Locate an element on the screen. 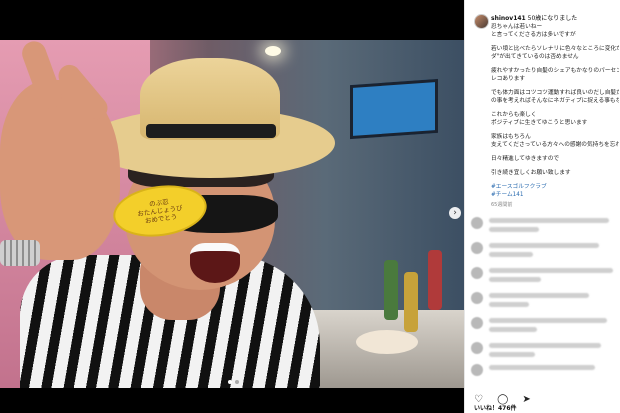  ceiling-lamp is located at coordinates (273, 51).